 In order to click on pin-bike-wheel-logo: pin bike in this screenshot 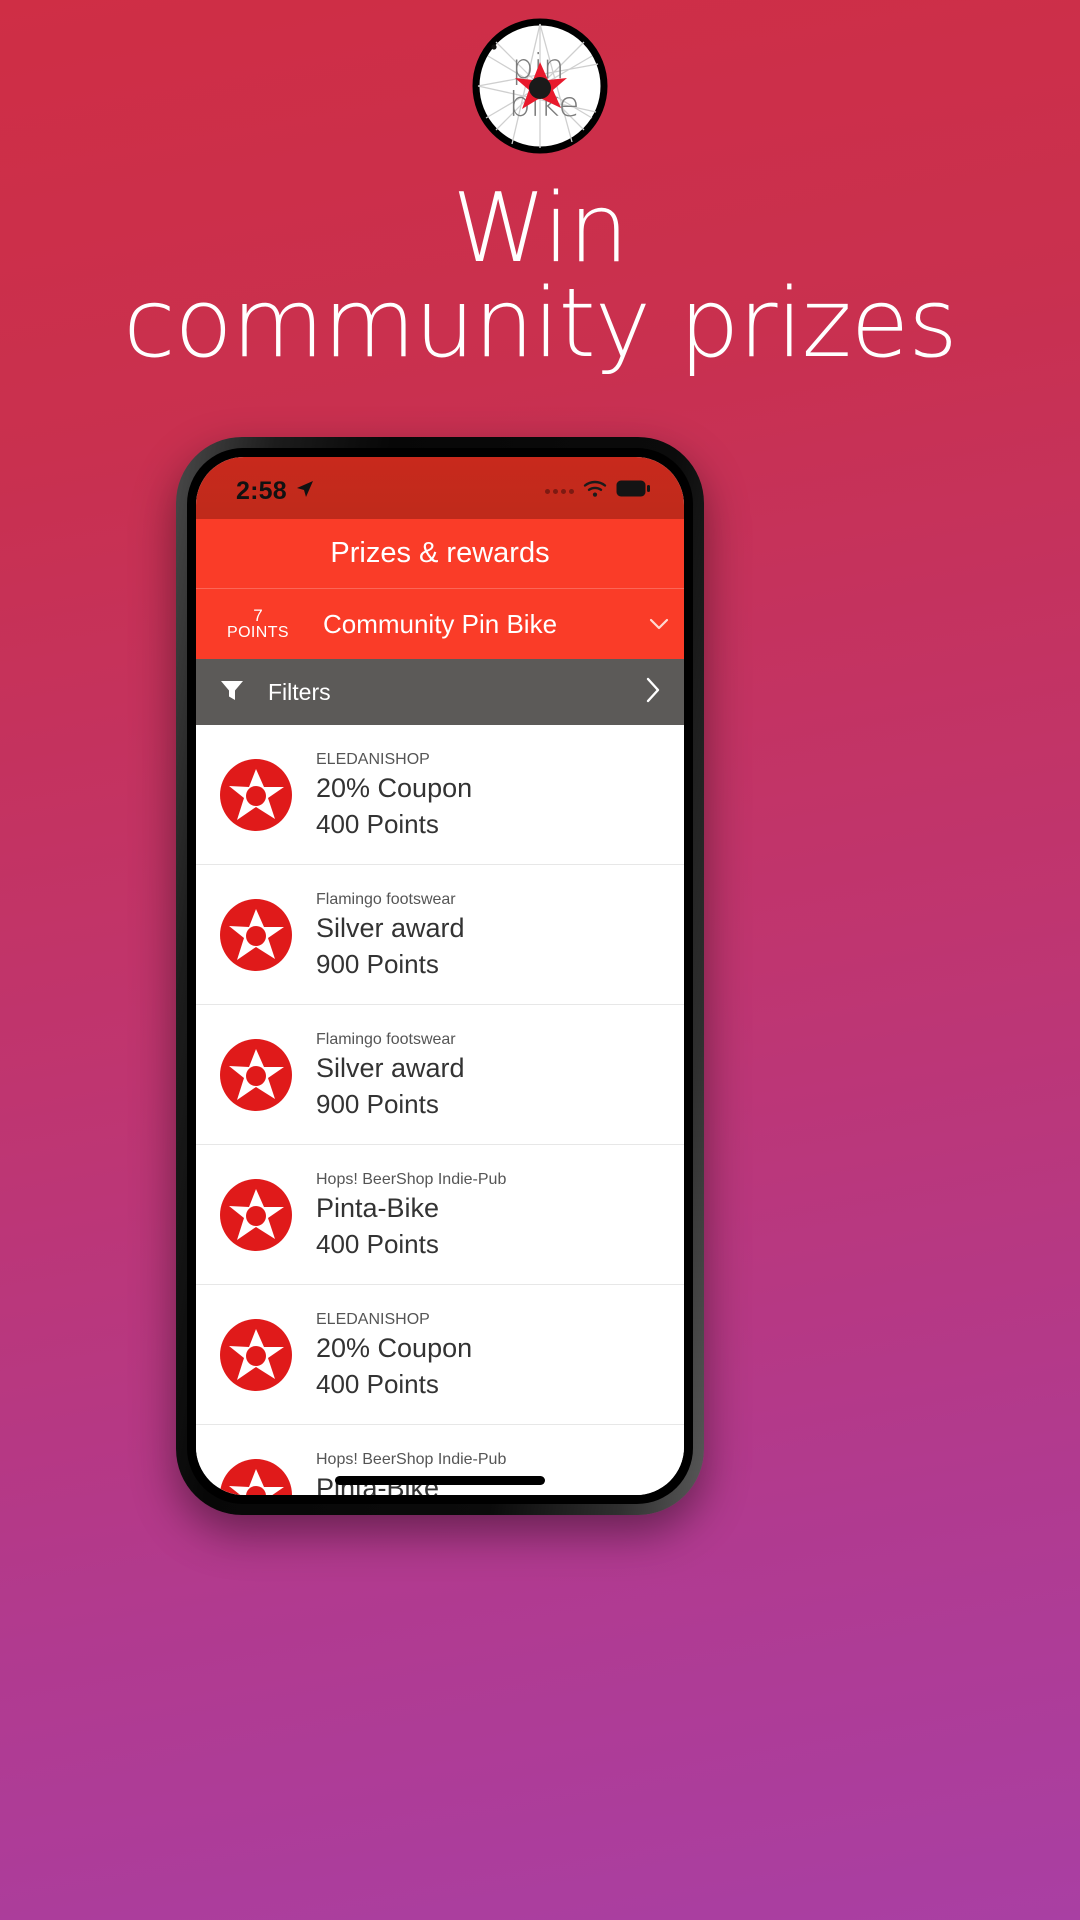, I will do `click(540, 86)`.